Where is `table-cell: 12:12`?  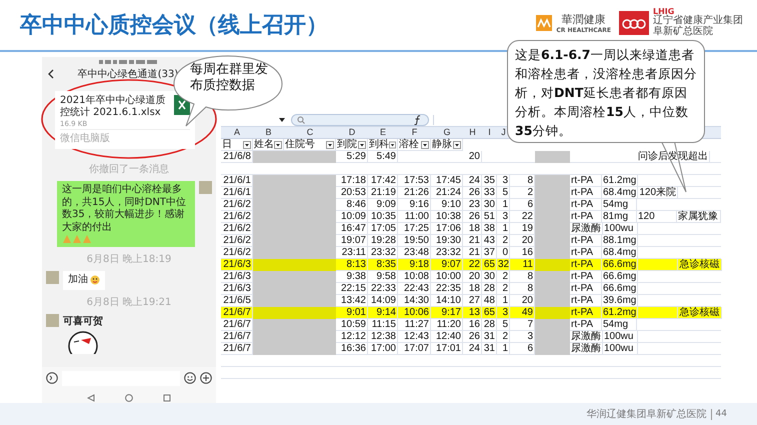
table-cell: 12:12 is located at coordinates (352, 337).